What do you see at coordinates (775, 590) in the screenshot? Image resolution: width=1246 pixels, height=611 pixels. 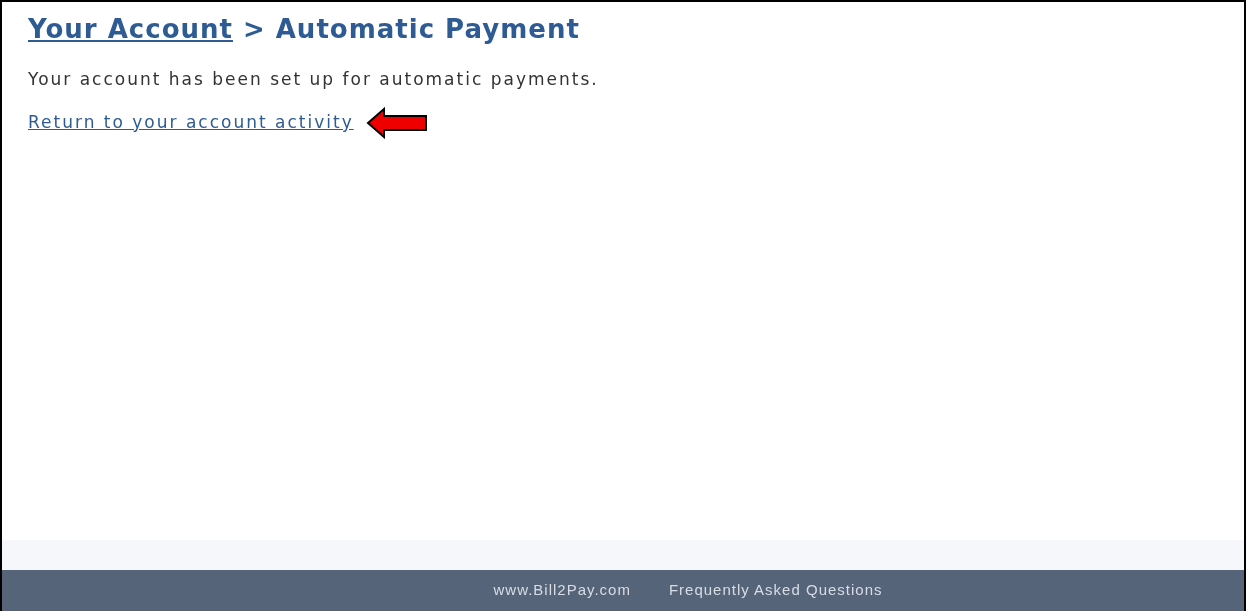 I see `footer-link: Frequently Asked Questions` at bounding box center [775, 590].